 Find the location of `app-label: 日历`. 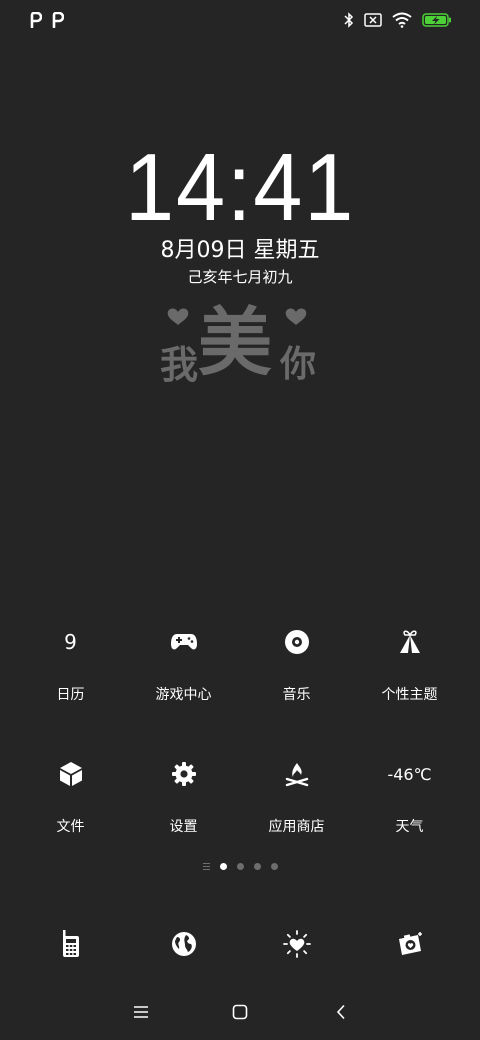

app-label: 日历 is located at coordinates (70, 695).